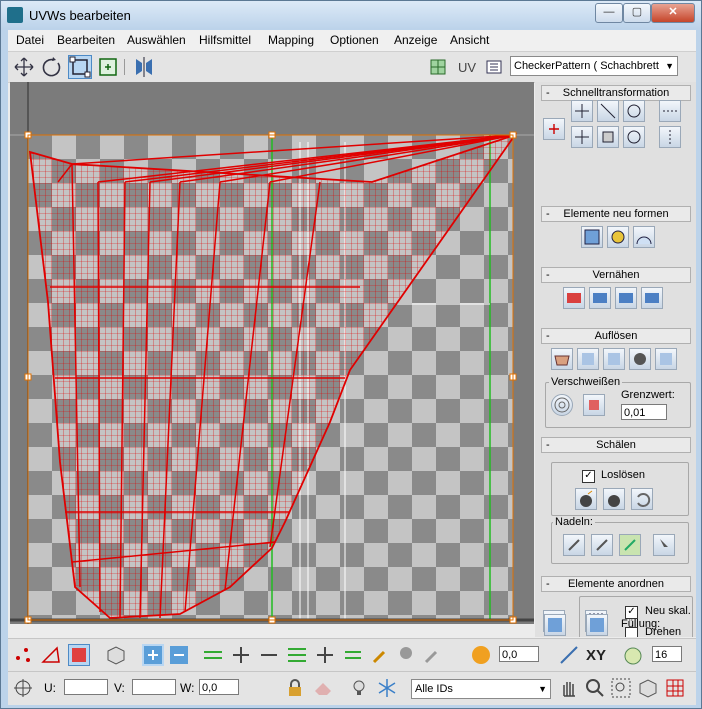 The image size is (702, 709). Describe the element at coordinates (438, 67) in the screenshot. I see `show-map-button` at that location.